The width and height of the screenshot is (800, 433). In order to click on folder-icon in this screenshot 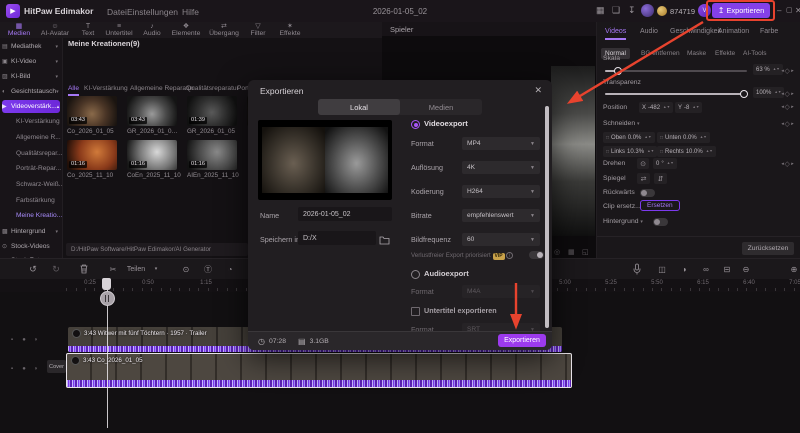, I will do `click(384, 241)`.